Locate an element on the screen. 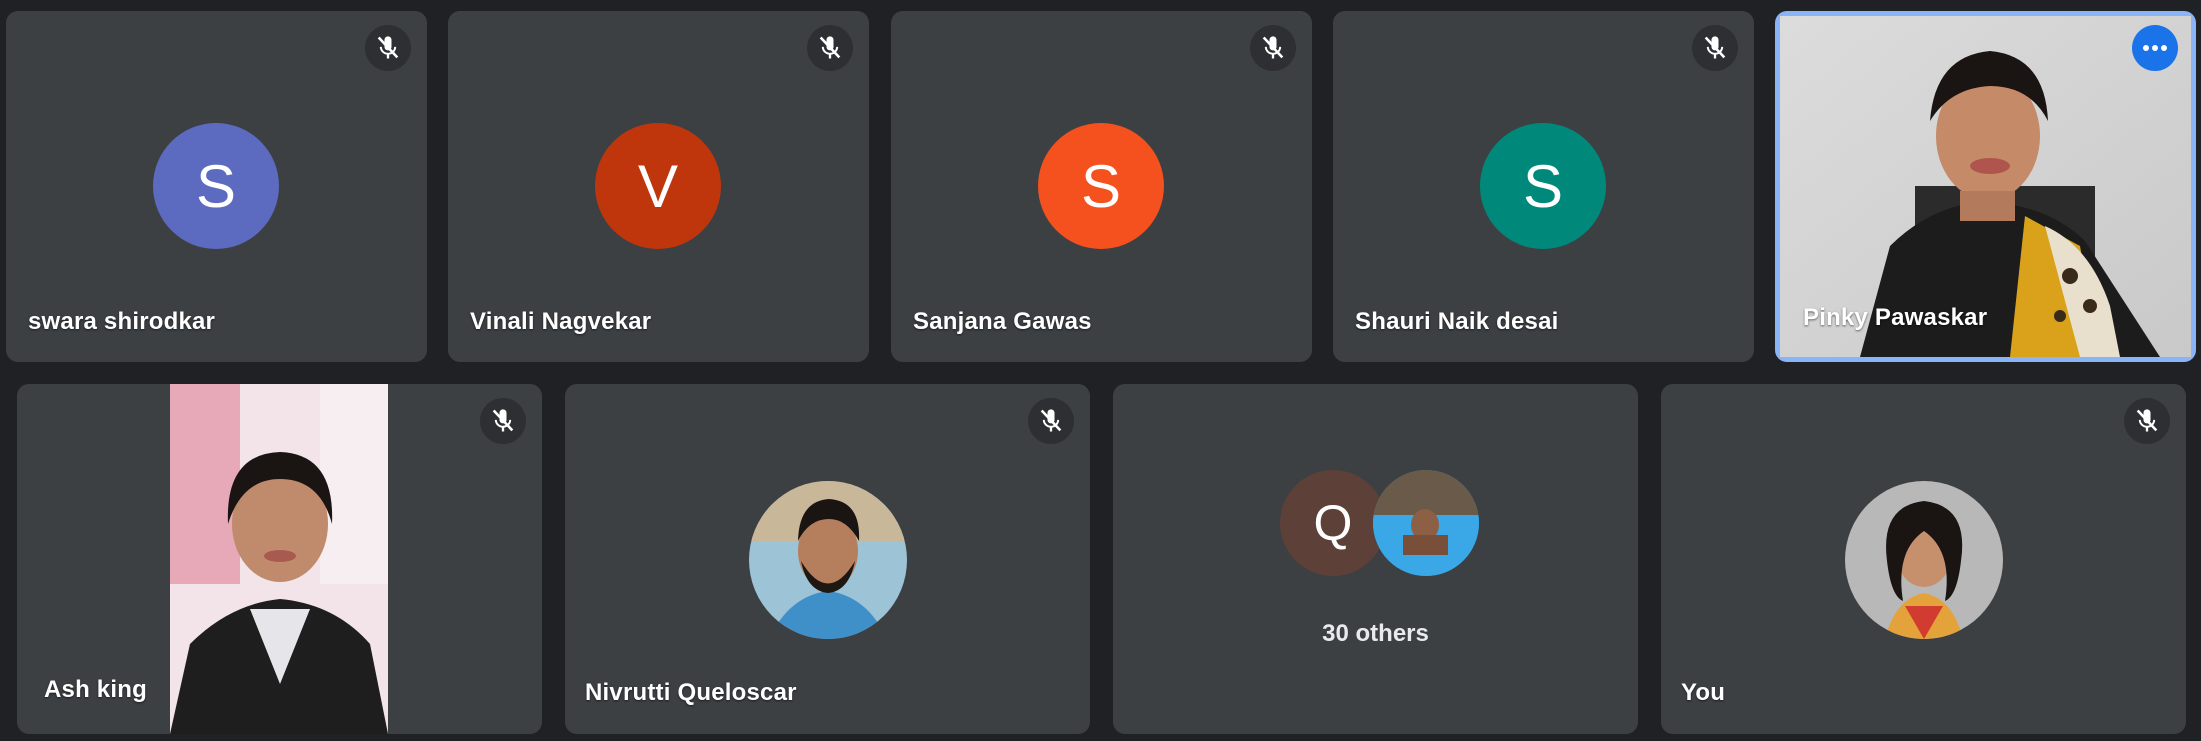 The width and height of the screenshot is (2201, 741). more-options-button is located at coordinates (2155, 48).